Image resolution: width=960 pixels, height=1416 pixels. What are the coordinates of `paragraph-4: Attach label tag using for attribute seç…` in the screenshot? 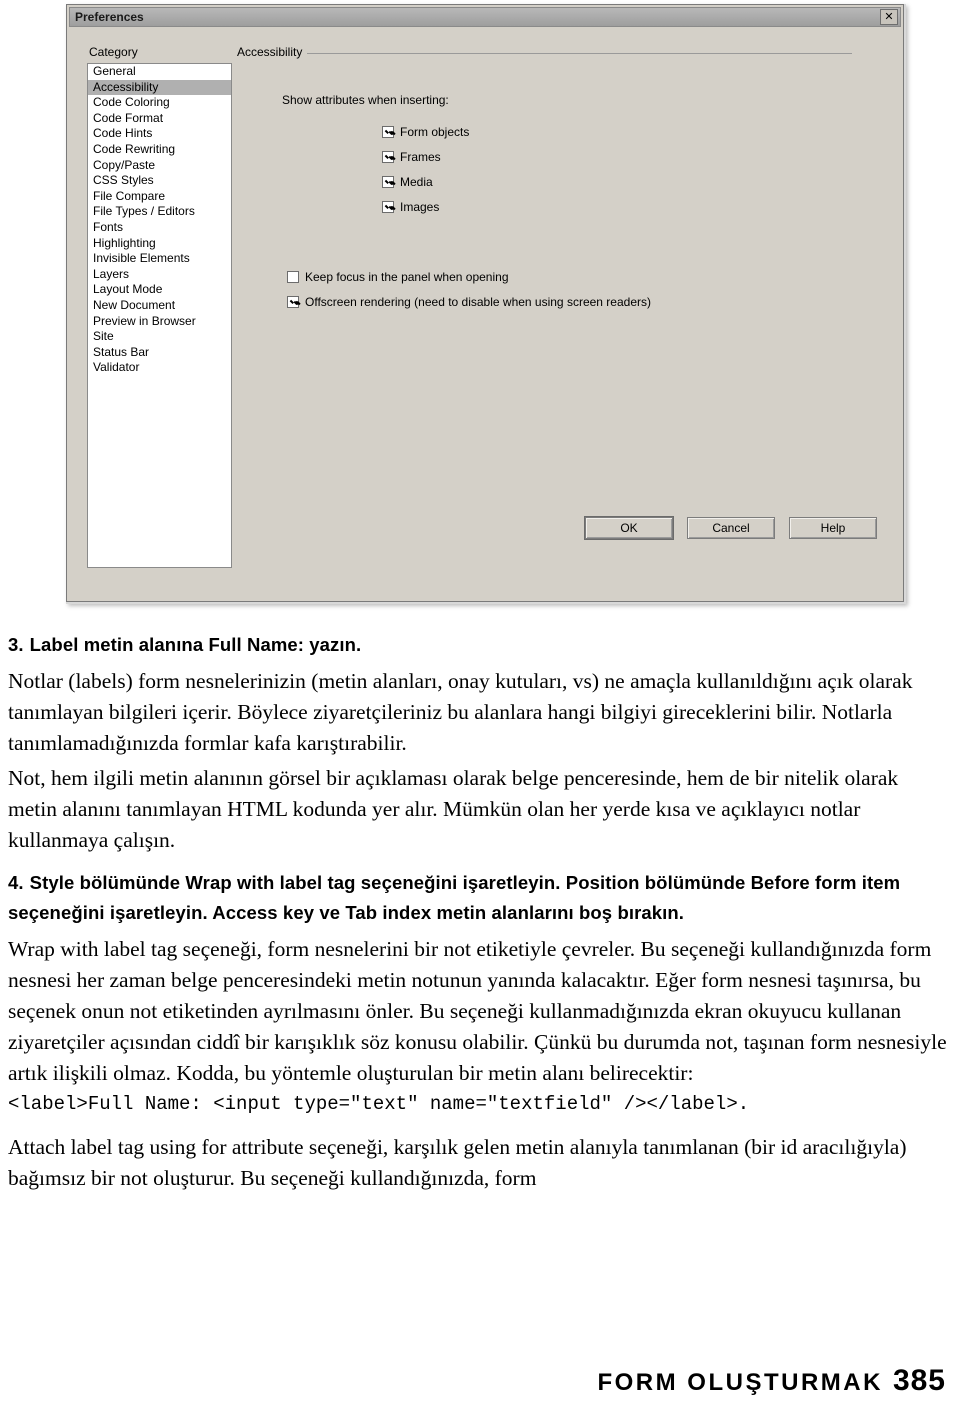 It's located at (457, 1162).